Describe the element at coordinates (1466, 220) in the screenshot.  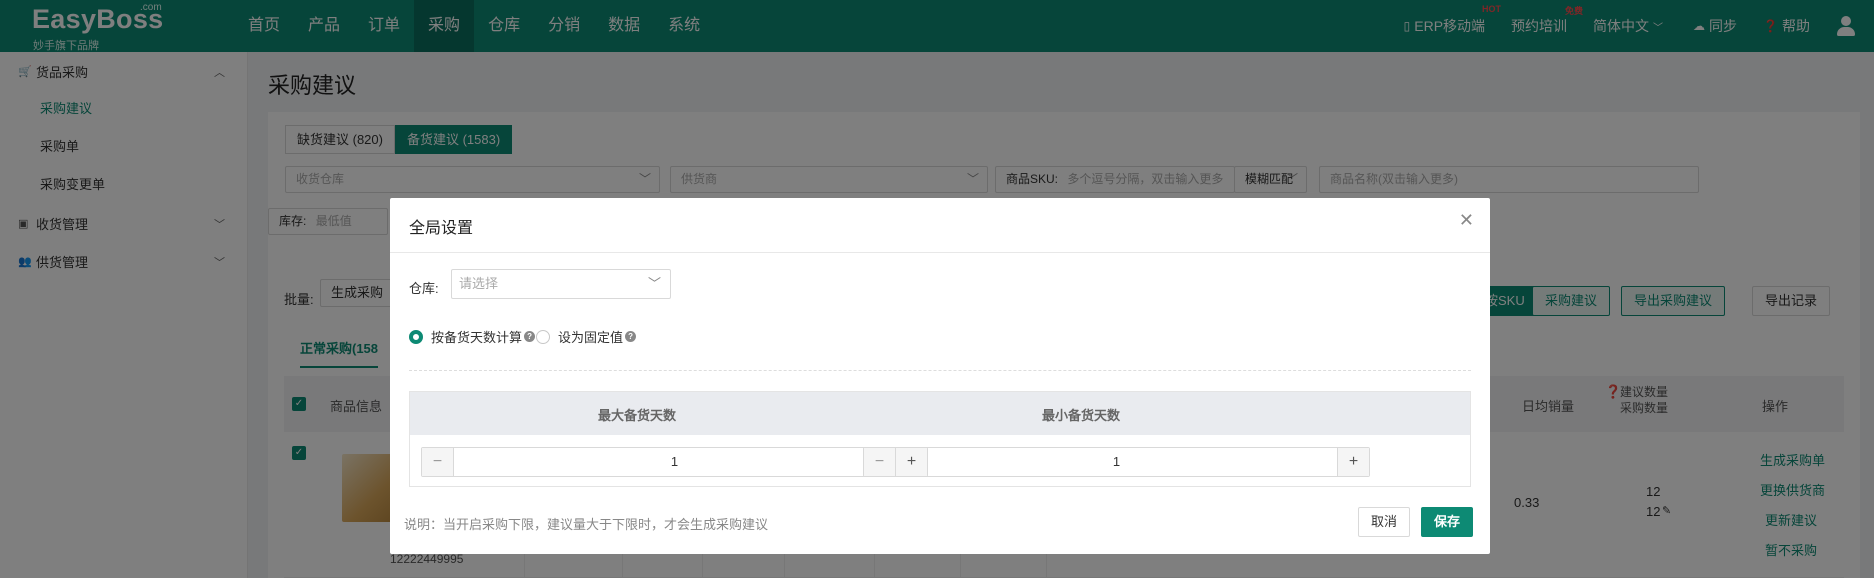
I see `close-icon: ✕` at that location.